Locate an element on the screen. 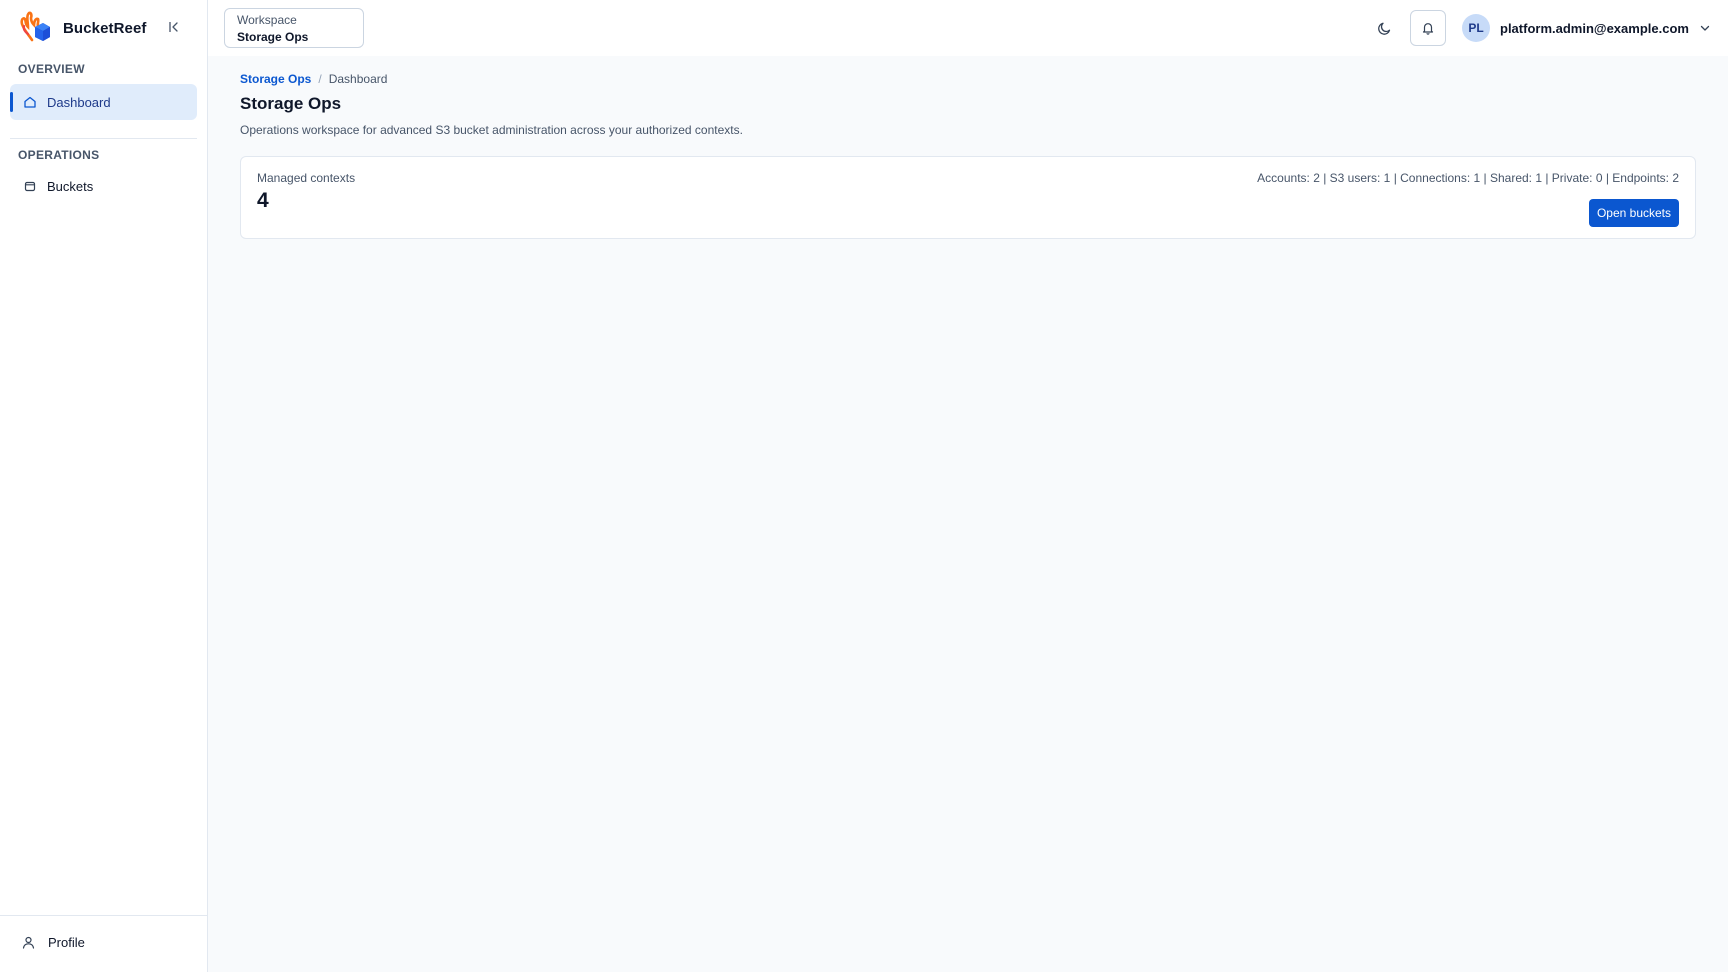 Image resolution: width=1728 pixels, height=972 pixels. moon-icon is located at coordinates (1383, 28).